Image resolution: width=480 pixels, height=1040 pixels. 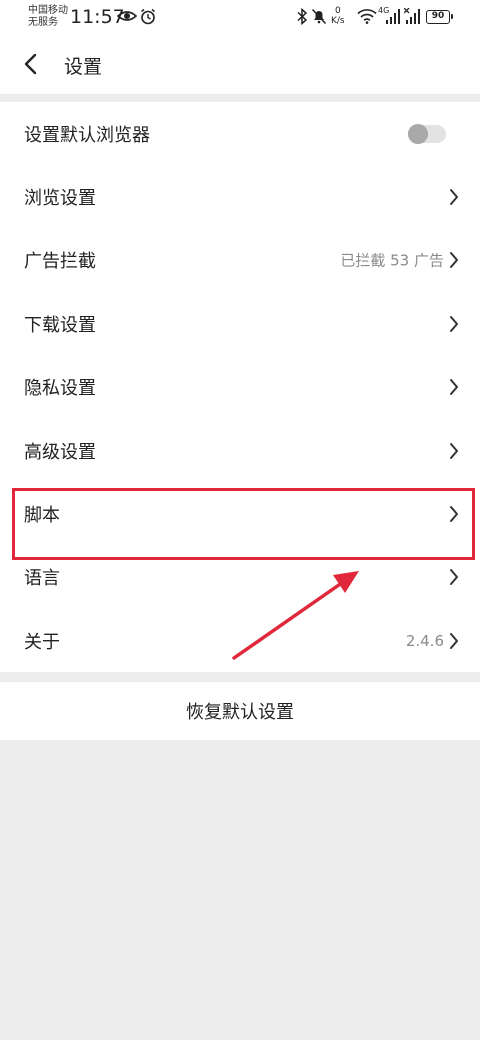 I want to click on back-arrow-icon, so click(x=32, y=64).